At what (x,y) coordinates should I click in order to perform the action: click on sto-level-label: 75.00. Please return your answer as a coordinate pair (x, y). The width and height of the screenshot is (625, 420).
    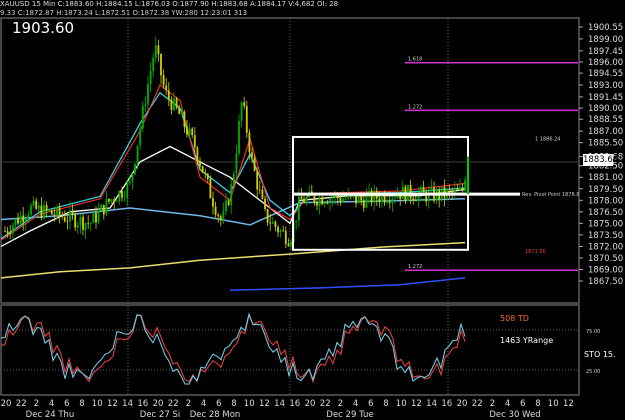
    Looking at the image, I should click on (593, 332).